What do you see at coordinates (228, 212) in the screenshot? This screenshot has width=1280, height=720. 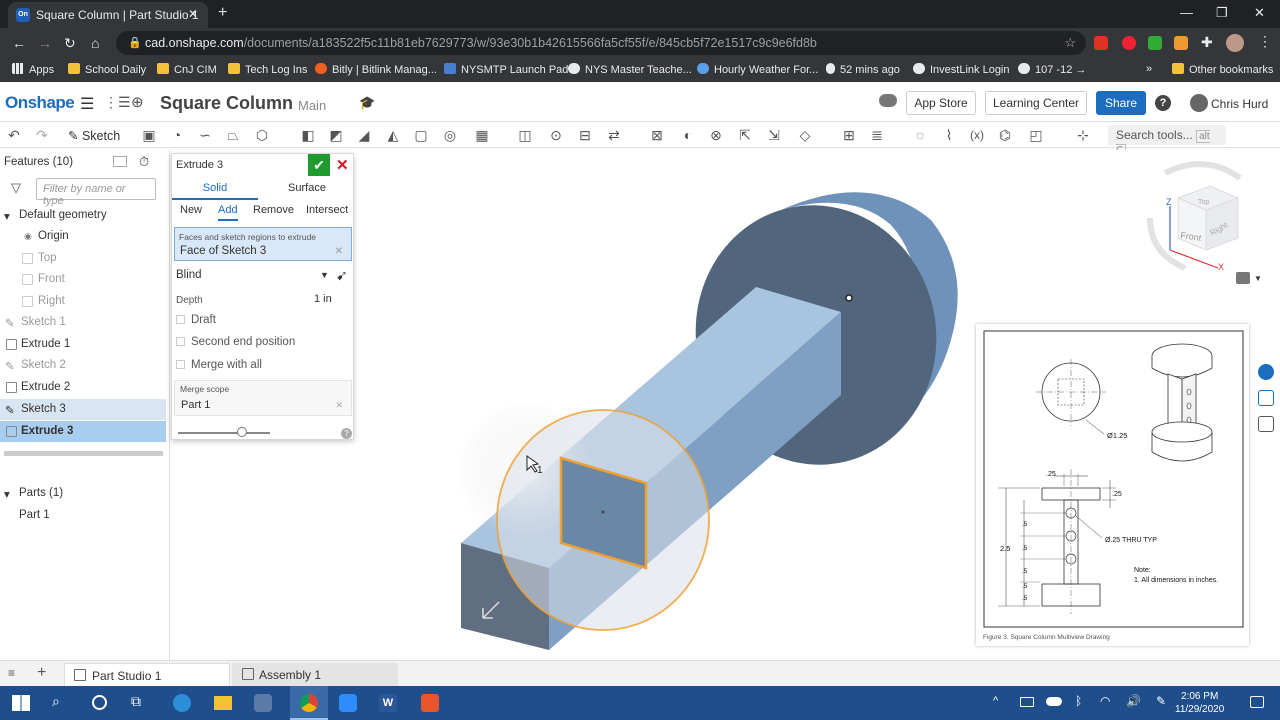 I see `op-add: Add` at bounding box center [228, 212].